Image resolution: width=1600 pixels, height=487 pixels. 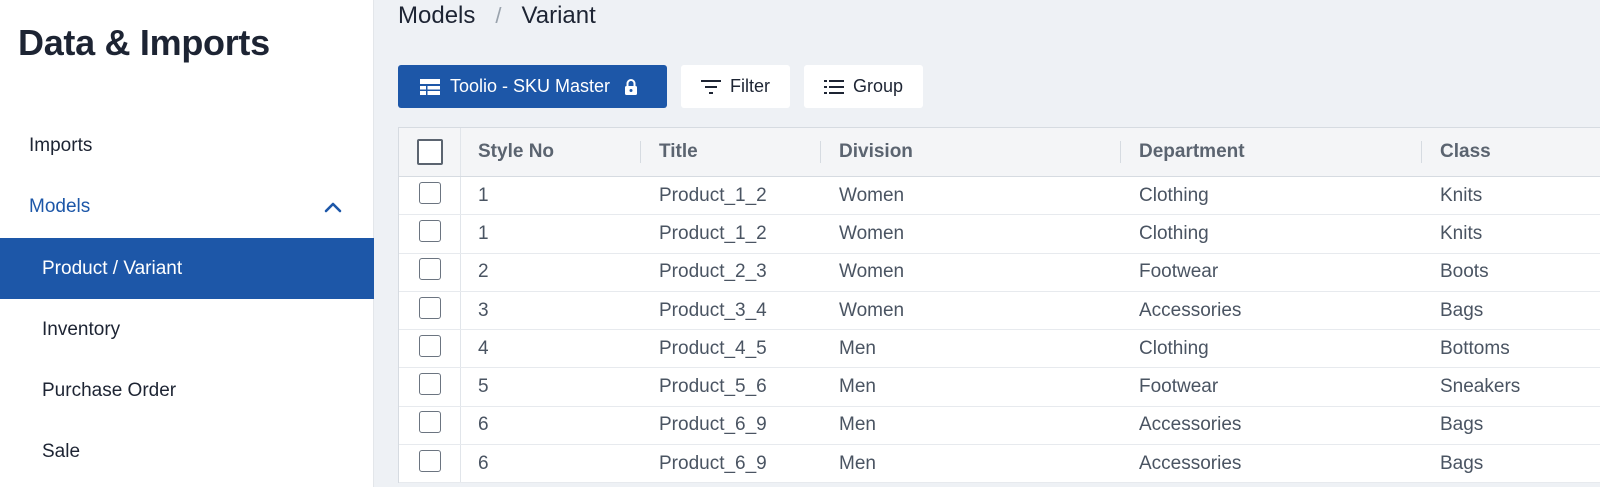 What do you see at coordinates (713, 272) in the screenshot?
I see `cell-title: Product_2_3` at bounding box center [713, 272].